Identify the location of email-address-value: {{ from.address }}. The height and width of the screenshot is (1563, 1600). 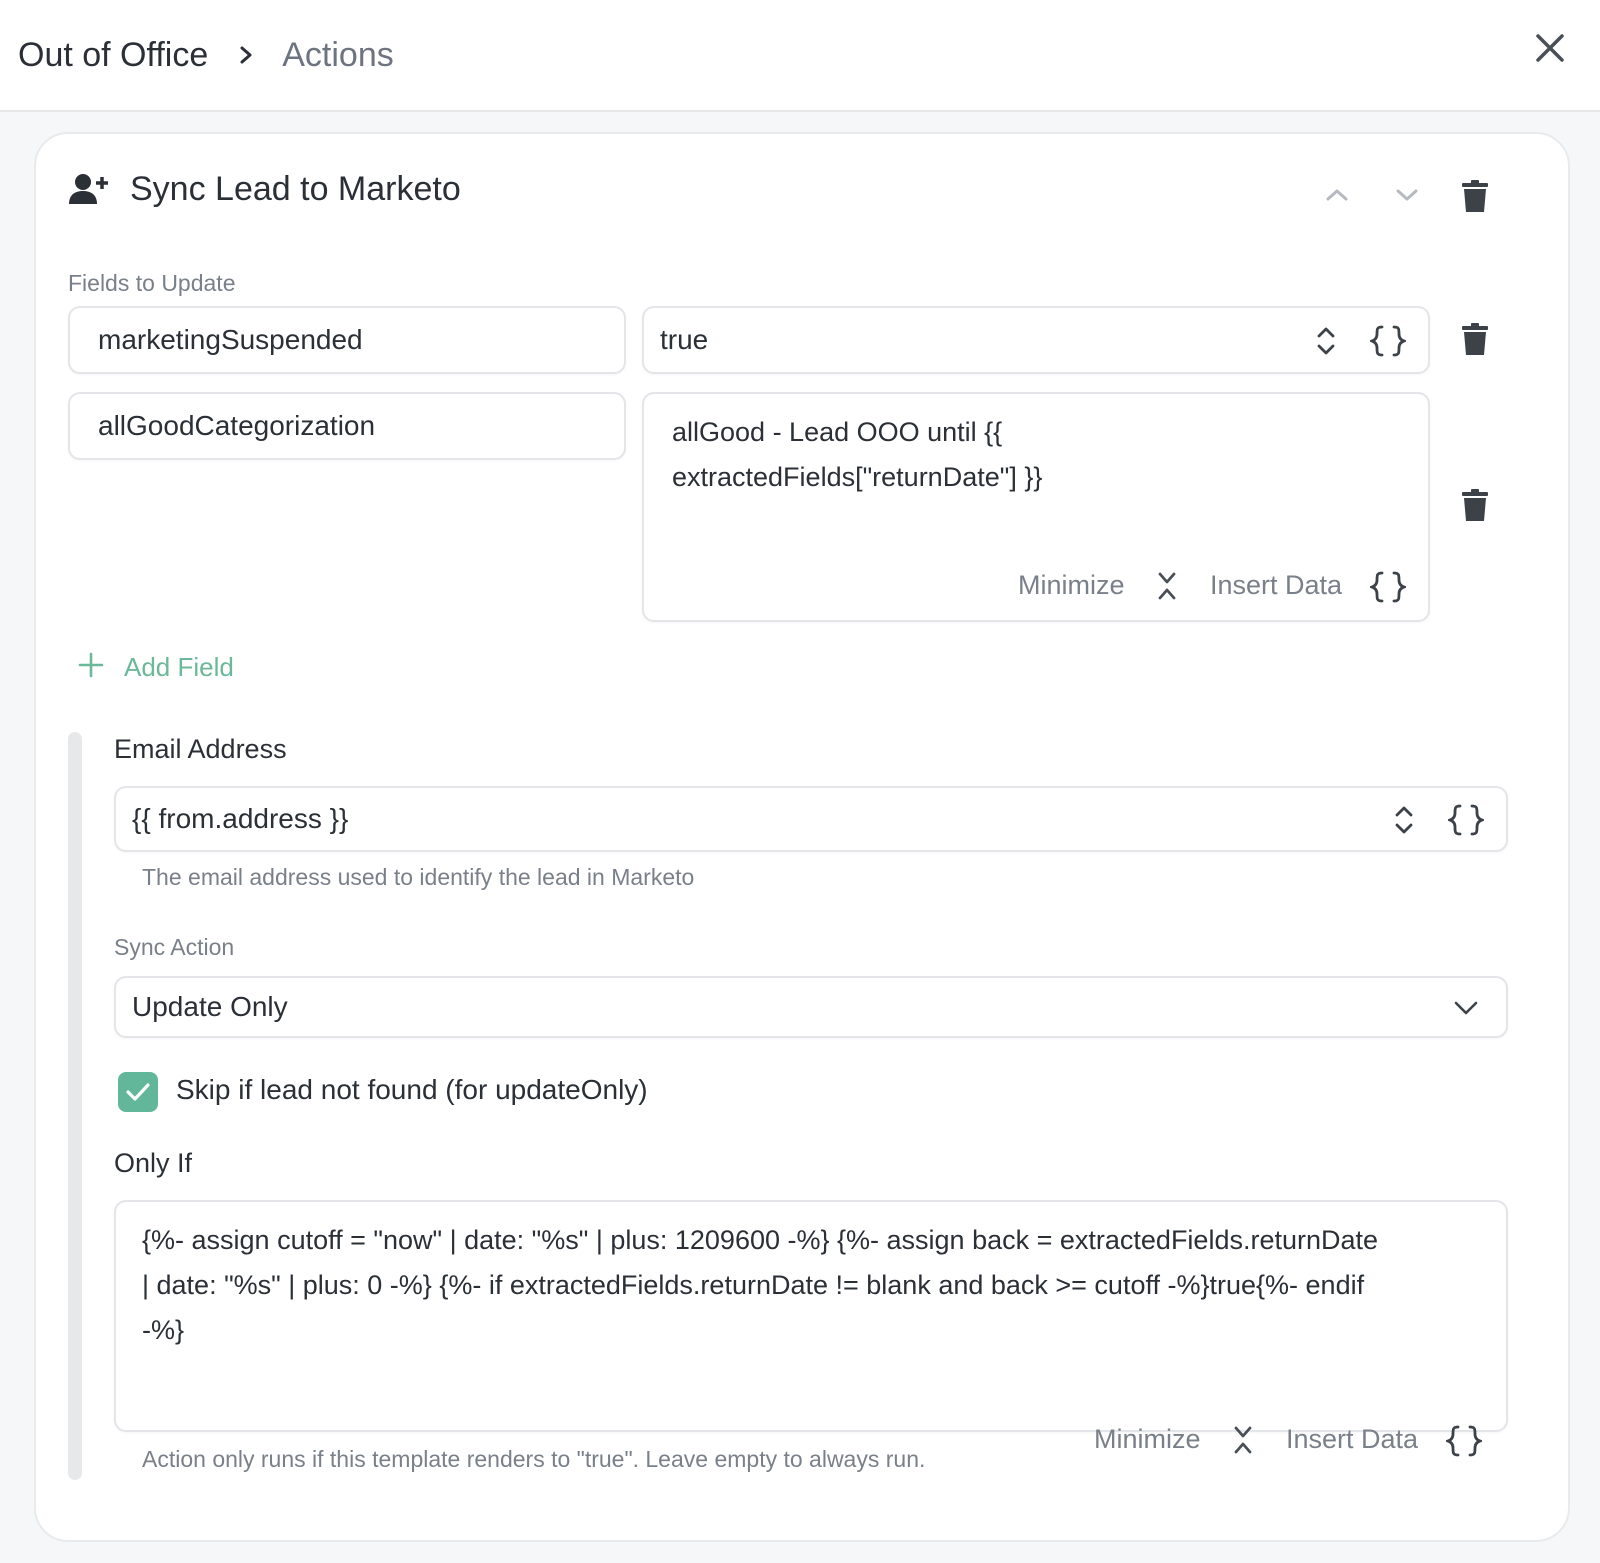
(240, 818).